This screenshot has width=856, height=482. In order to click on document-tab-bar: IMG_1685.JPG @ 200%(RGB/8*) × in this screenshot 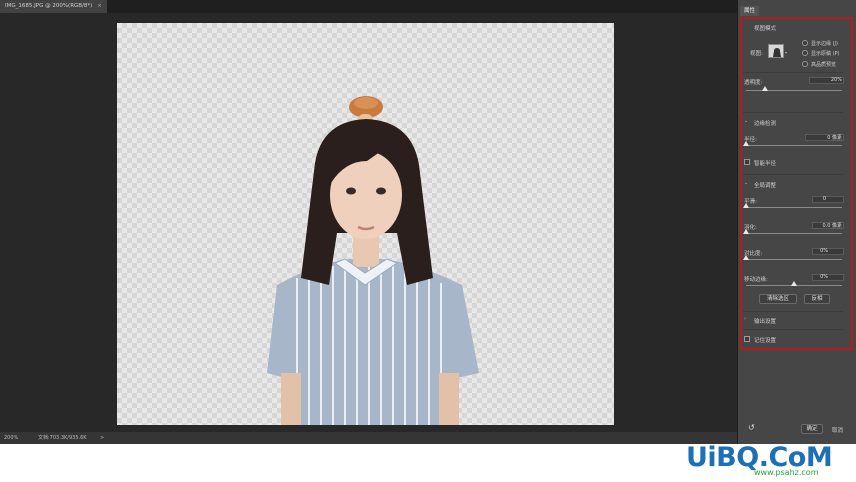, I will do `click(368, 6)`.